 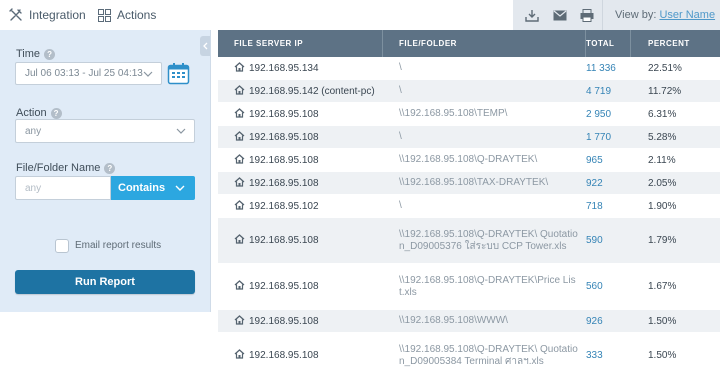 What do you see at coordinates (469, 68) in the screenshot?
I see `table-row: 192.168.95.134 \ 11 336 22.51%` at bounding box center [469, 68].